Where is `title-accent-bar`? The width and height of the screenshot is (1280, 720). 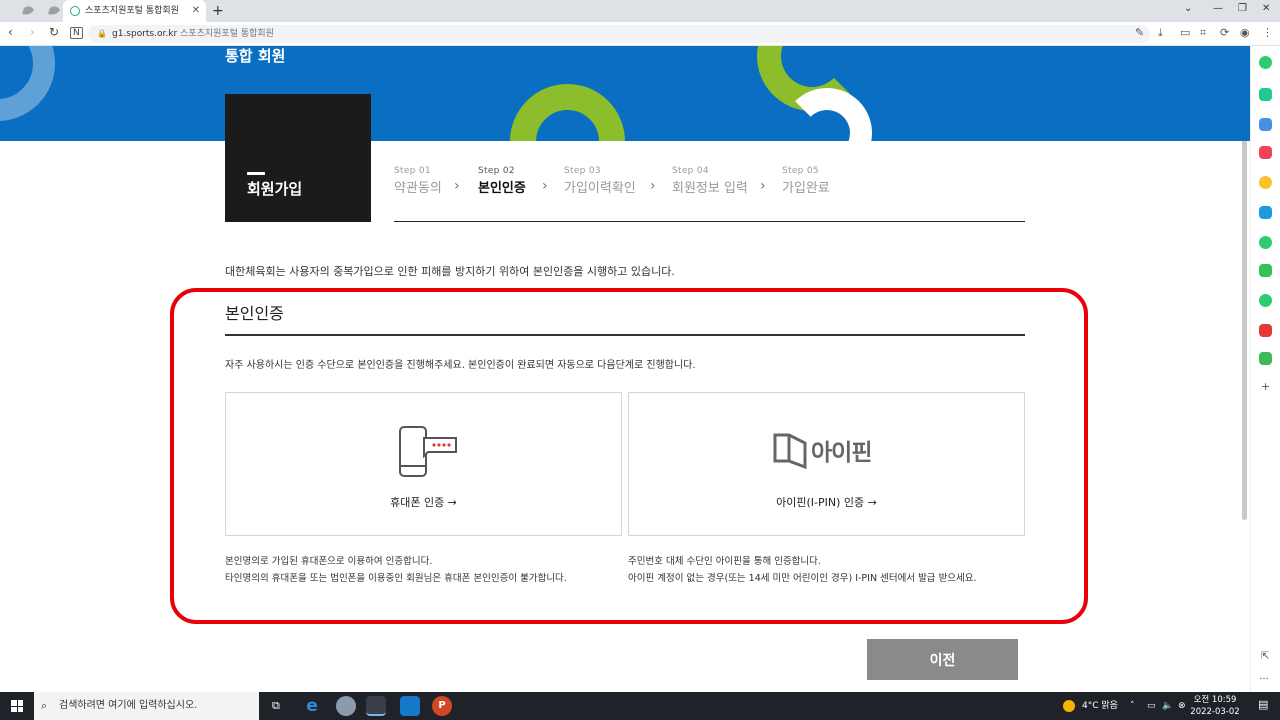
title-accent-bar is located at coordinates (256, 173).